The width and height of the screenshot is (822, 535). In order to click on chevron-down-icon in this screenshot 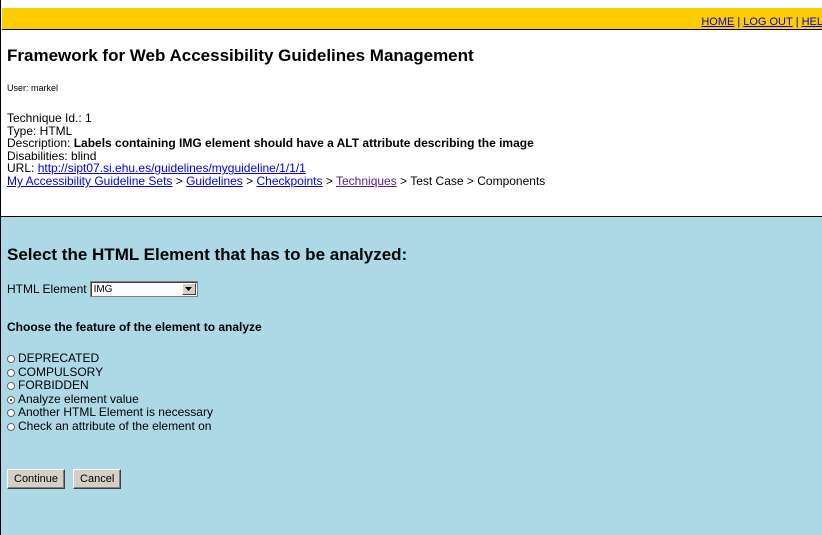, I will do `click(189, 289)`.